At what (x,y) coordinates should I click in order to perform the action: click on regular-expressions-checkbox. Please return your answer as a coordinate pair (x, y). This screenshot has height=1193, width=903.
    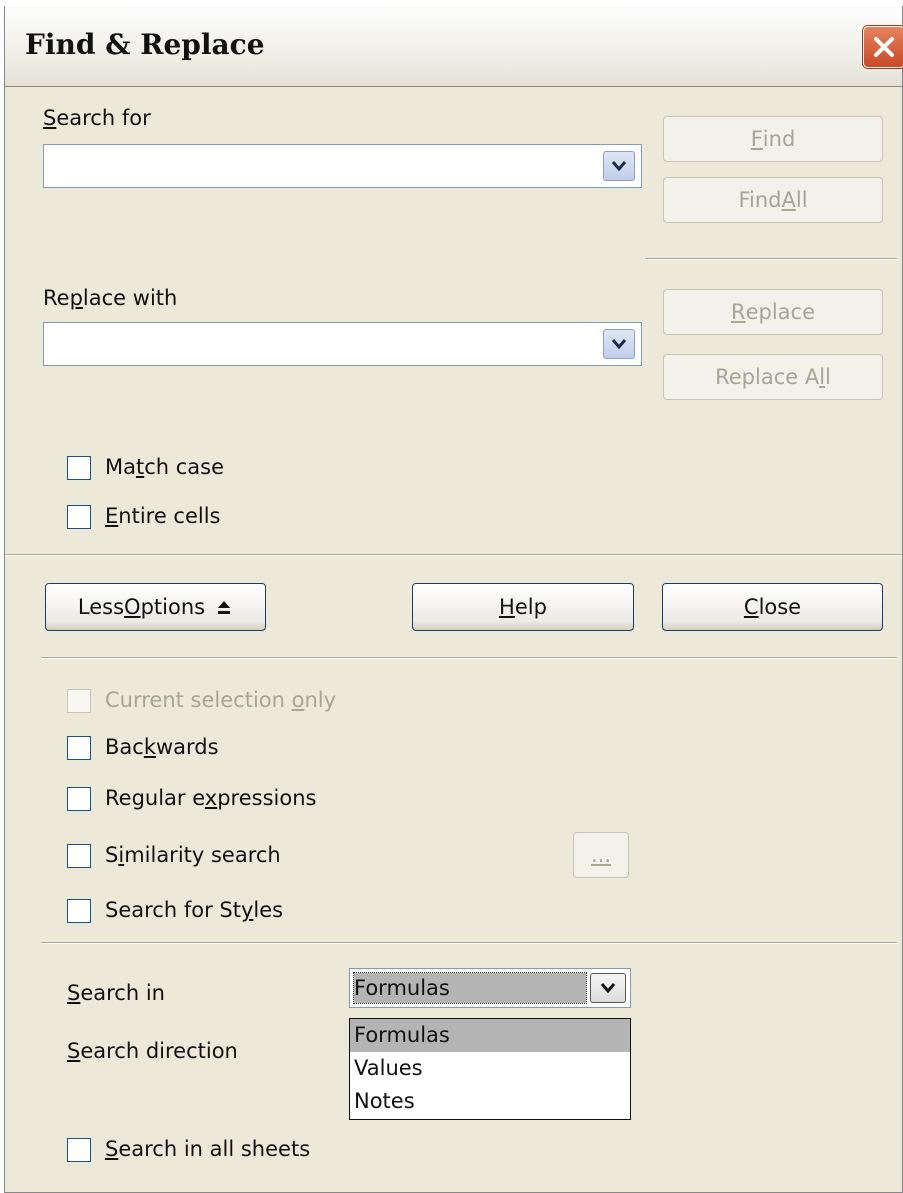
    Looking at the image, I should click on (79, 799).